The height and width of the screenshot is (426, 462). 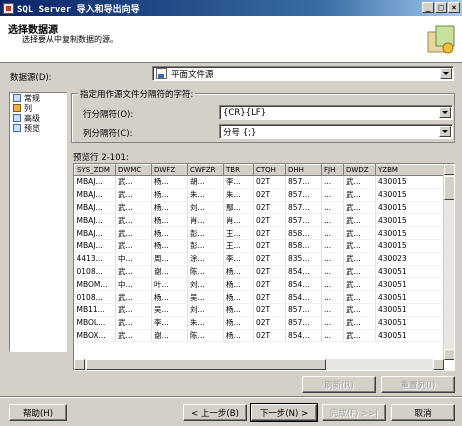 I want to click on scroll-left-icon, so click(x=79, y=364).